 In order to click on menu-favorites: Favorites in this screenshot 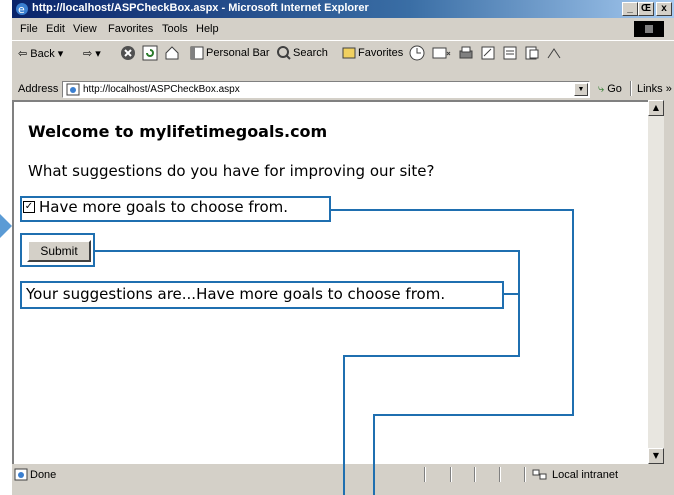, I will do `click(130, 29)`.